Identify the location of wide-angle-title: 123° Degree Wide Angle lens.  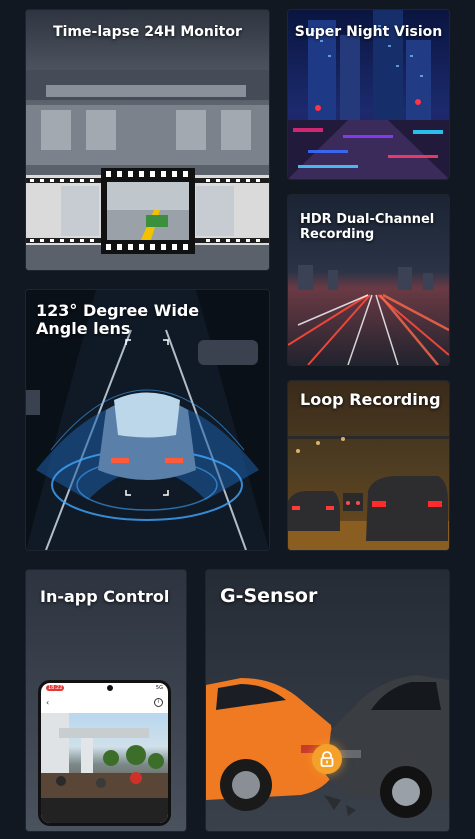
(118, 320).